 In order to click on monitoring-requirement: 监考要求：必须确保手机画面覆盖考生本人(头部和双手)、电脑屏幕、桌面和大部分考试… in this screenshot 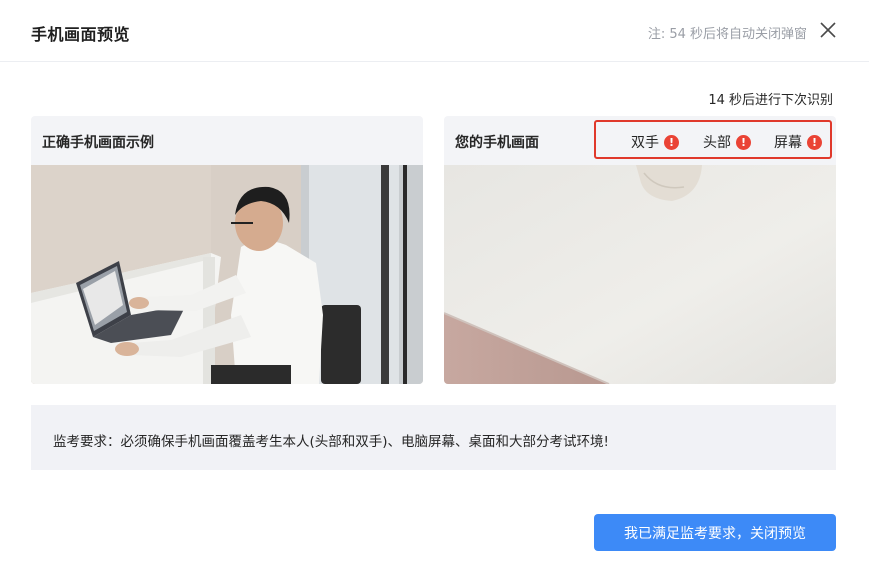, I will do `click(433, 437)`.